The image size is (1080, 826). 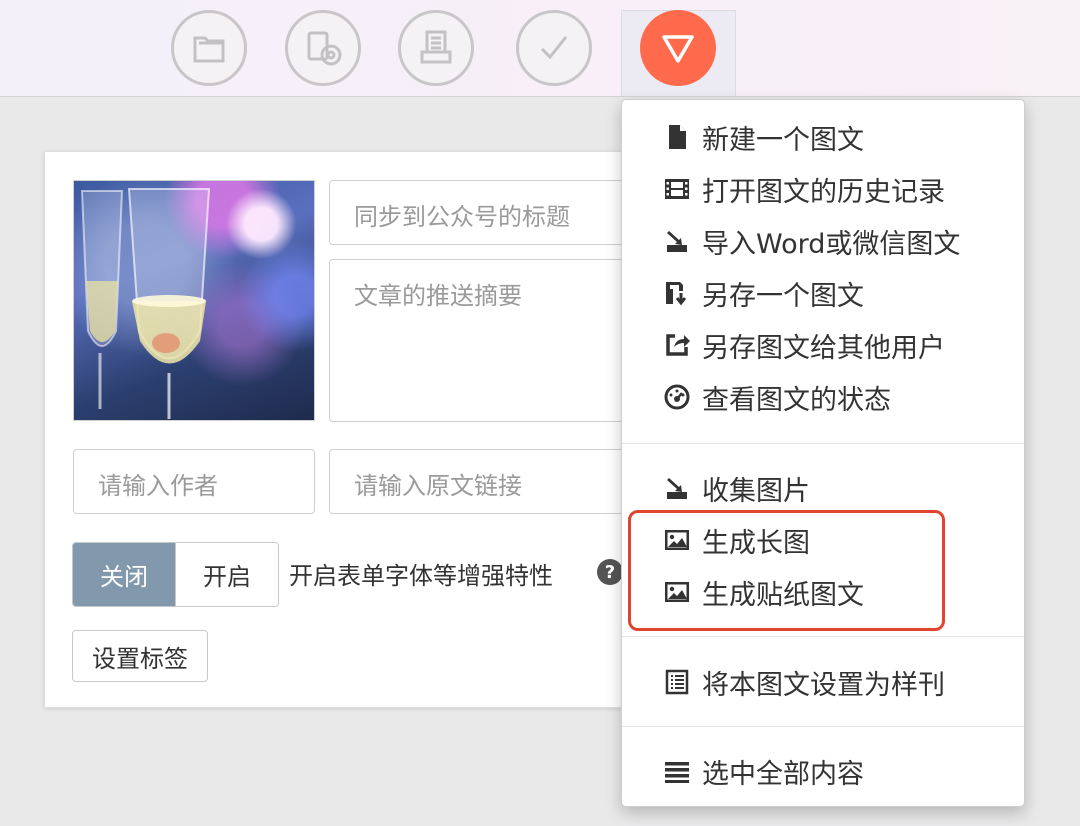 What do you see at coordinates (677, 137) in the screenshot?
I see `file-icon` at bounding box center [677, 137].